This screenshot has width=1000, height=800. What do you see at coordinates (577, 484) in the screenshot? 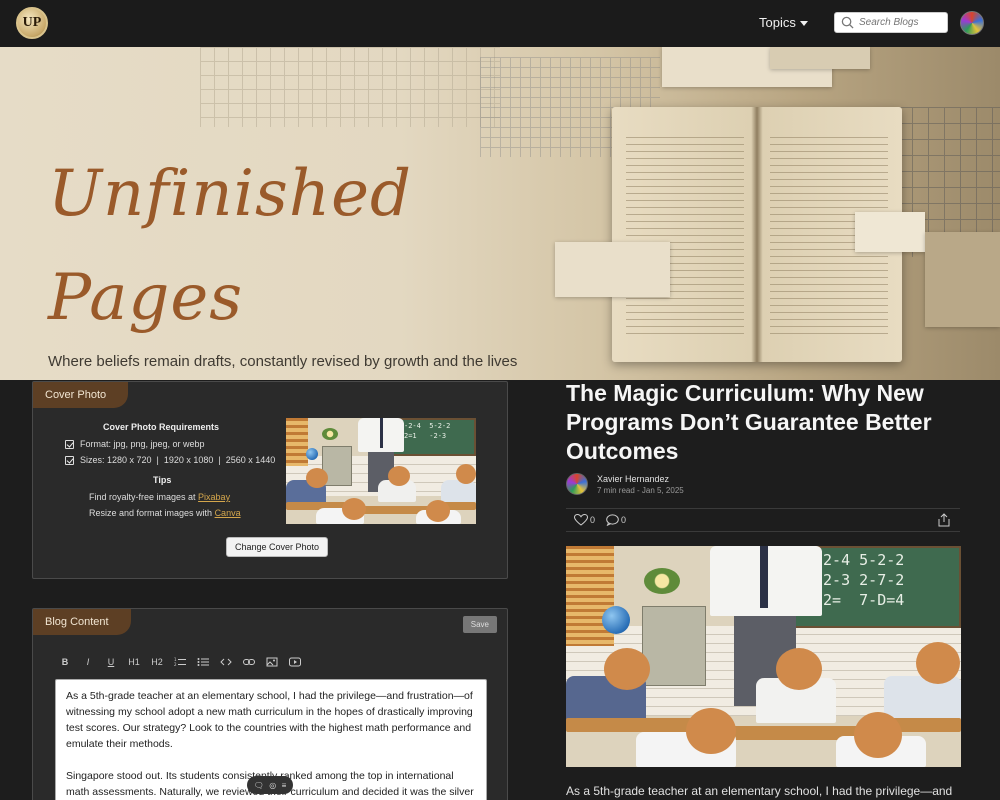
I see `author-avatar` at bounding box center [577, 484].